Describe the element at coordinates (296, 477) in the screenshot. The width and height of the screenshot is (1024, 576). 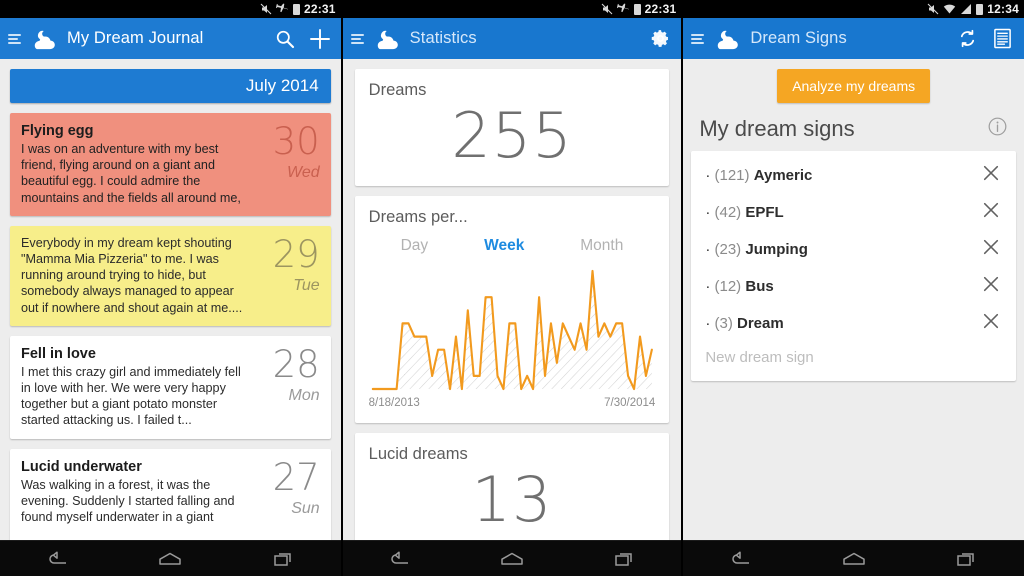
I see `entry-day-number: 27` at that location.